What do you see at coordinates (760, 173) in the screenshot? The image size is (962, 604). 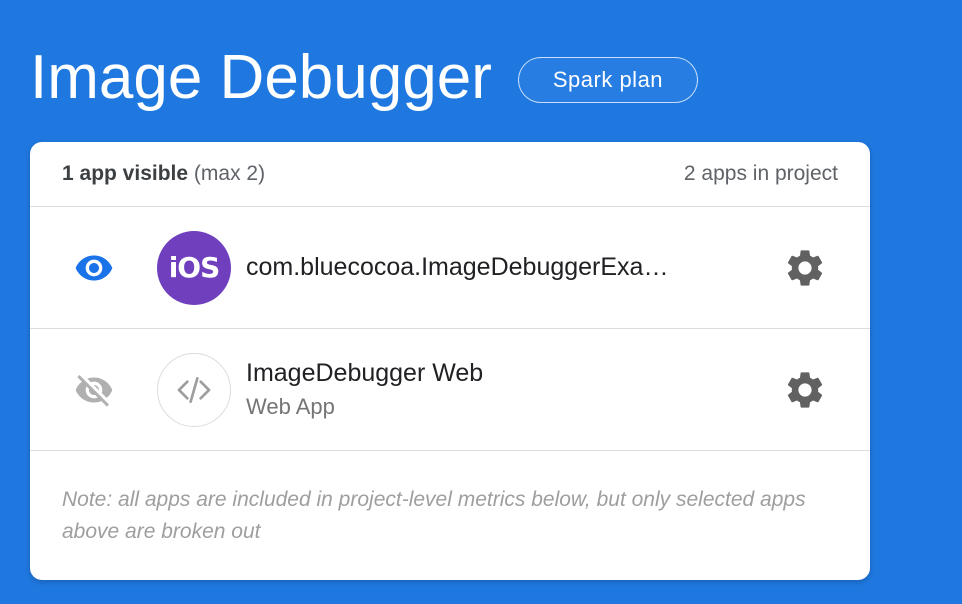 I see `apps-in-project: 2 apps in project` at bounding box center [760, 173].